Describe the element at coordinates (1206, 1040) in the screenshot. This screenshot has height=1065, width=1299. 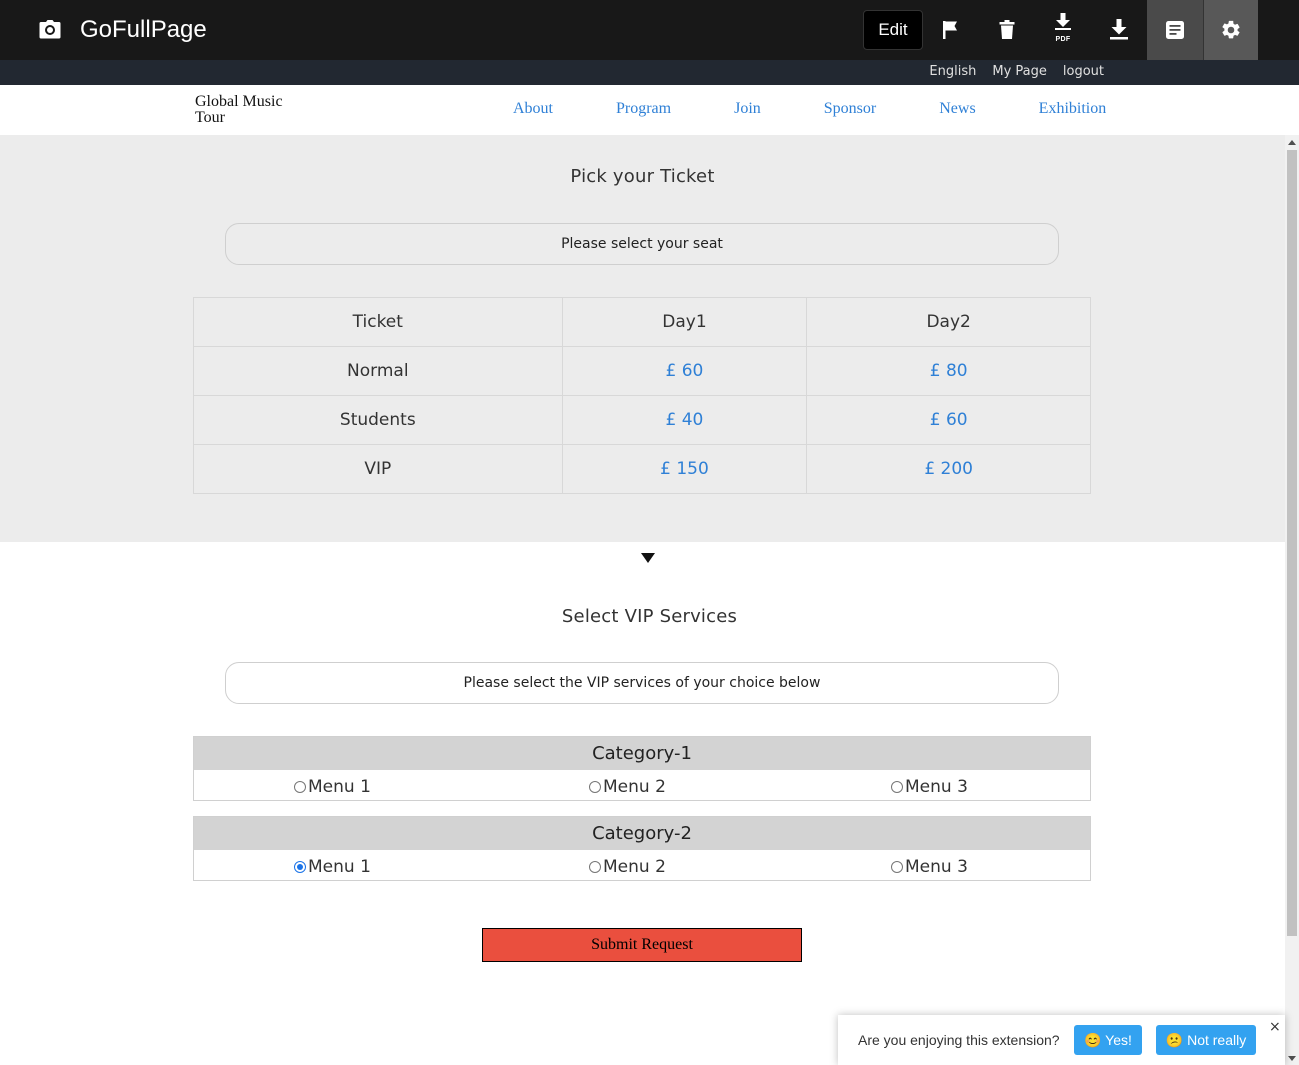
I see `not-really-button: 😕 Not really` at that location.